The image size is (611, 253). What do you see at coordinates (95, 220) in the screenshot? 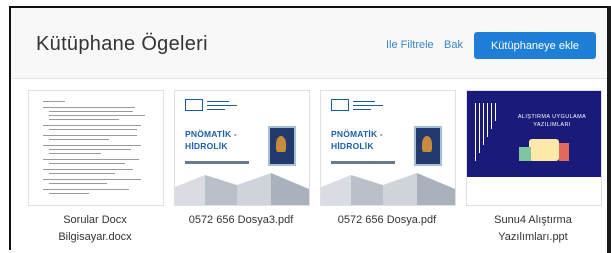
I see `item-name-line: Sorular Docx` at bounding box center [95, 220].